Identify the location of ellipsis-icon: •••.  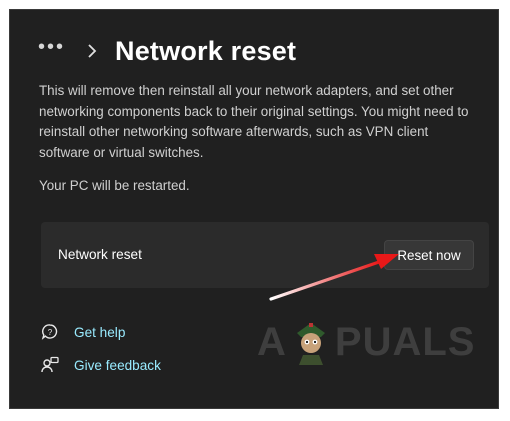
(51, 47).